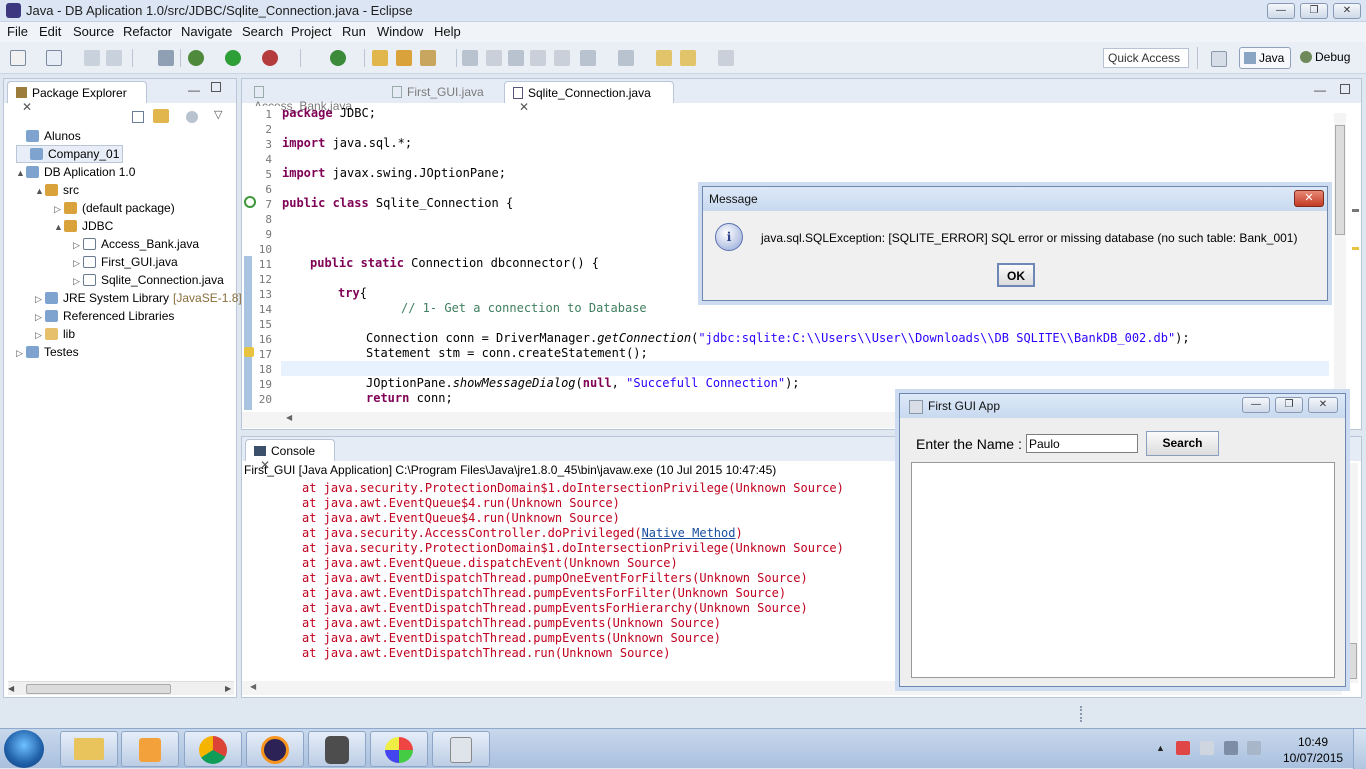 Image resolution: width=1366 pixels, height=769 pixels. Describe the element at coordinates (1359, 749) in the screenshot. I see `show-desktop-button` at that location.